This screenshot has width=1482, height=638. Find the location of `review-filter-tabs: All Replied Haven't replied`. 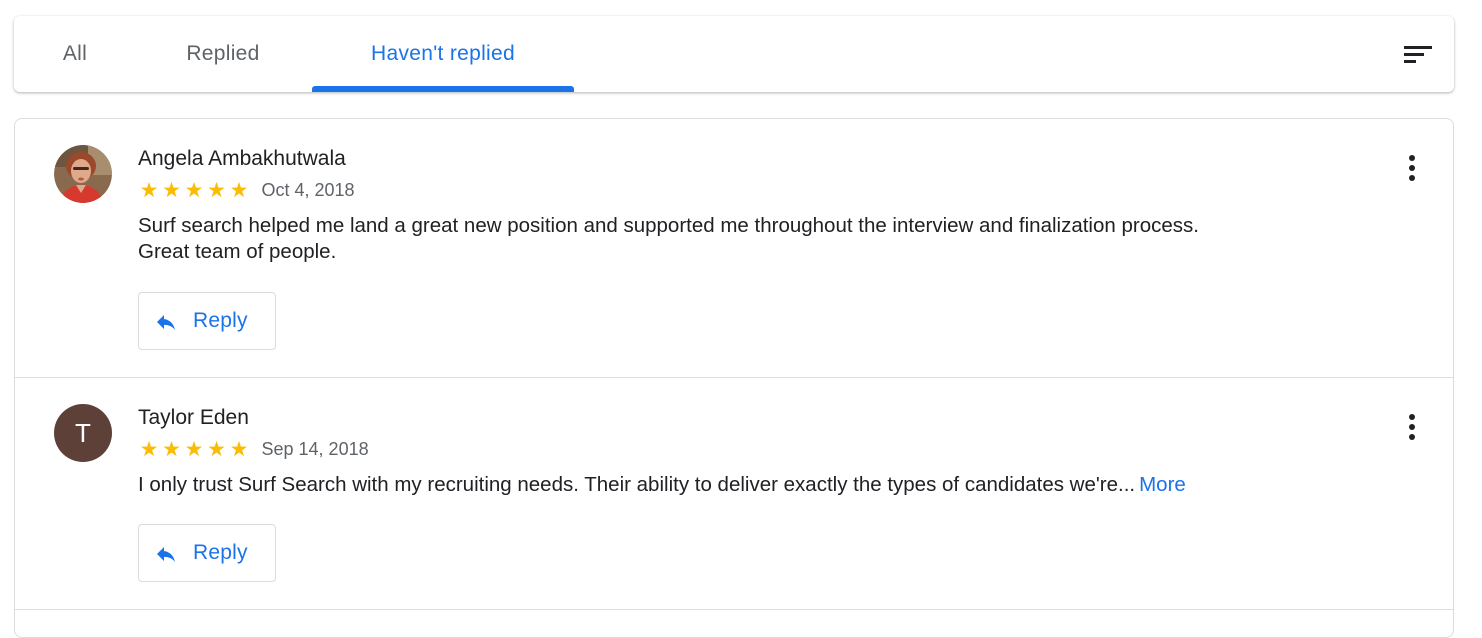

review-filter-tabs: All Replied Haven't replied is located at coordinates (734, 54).